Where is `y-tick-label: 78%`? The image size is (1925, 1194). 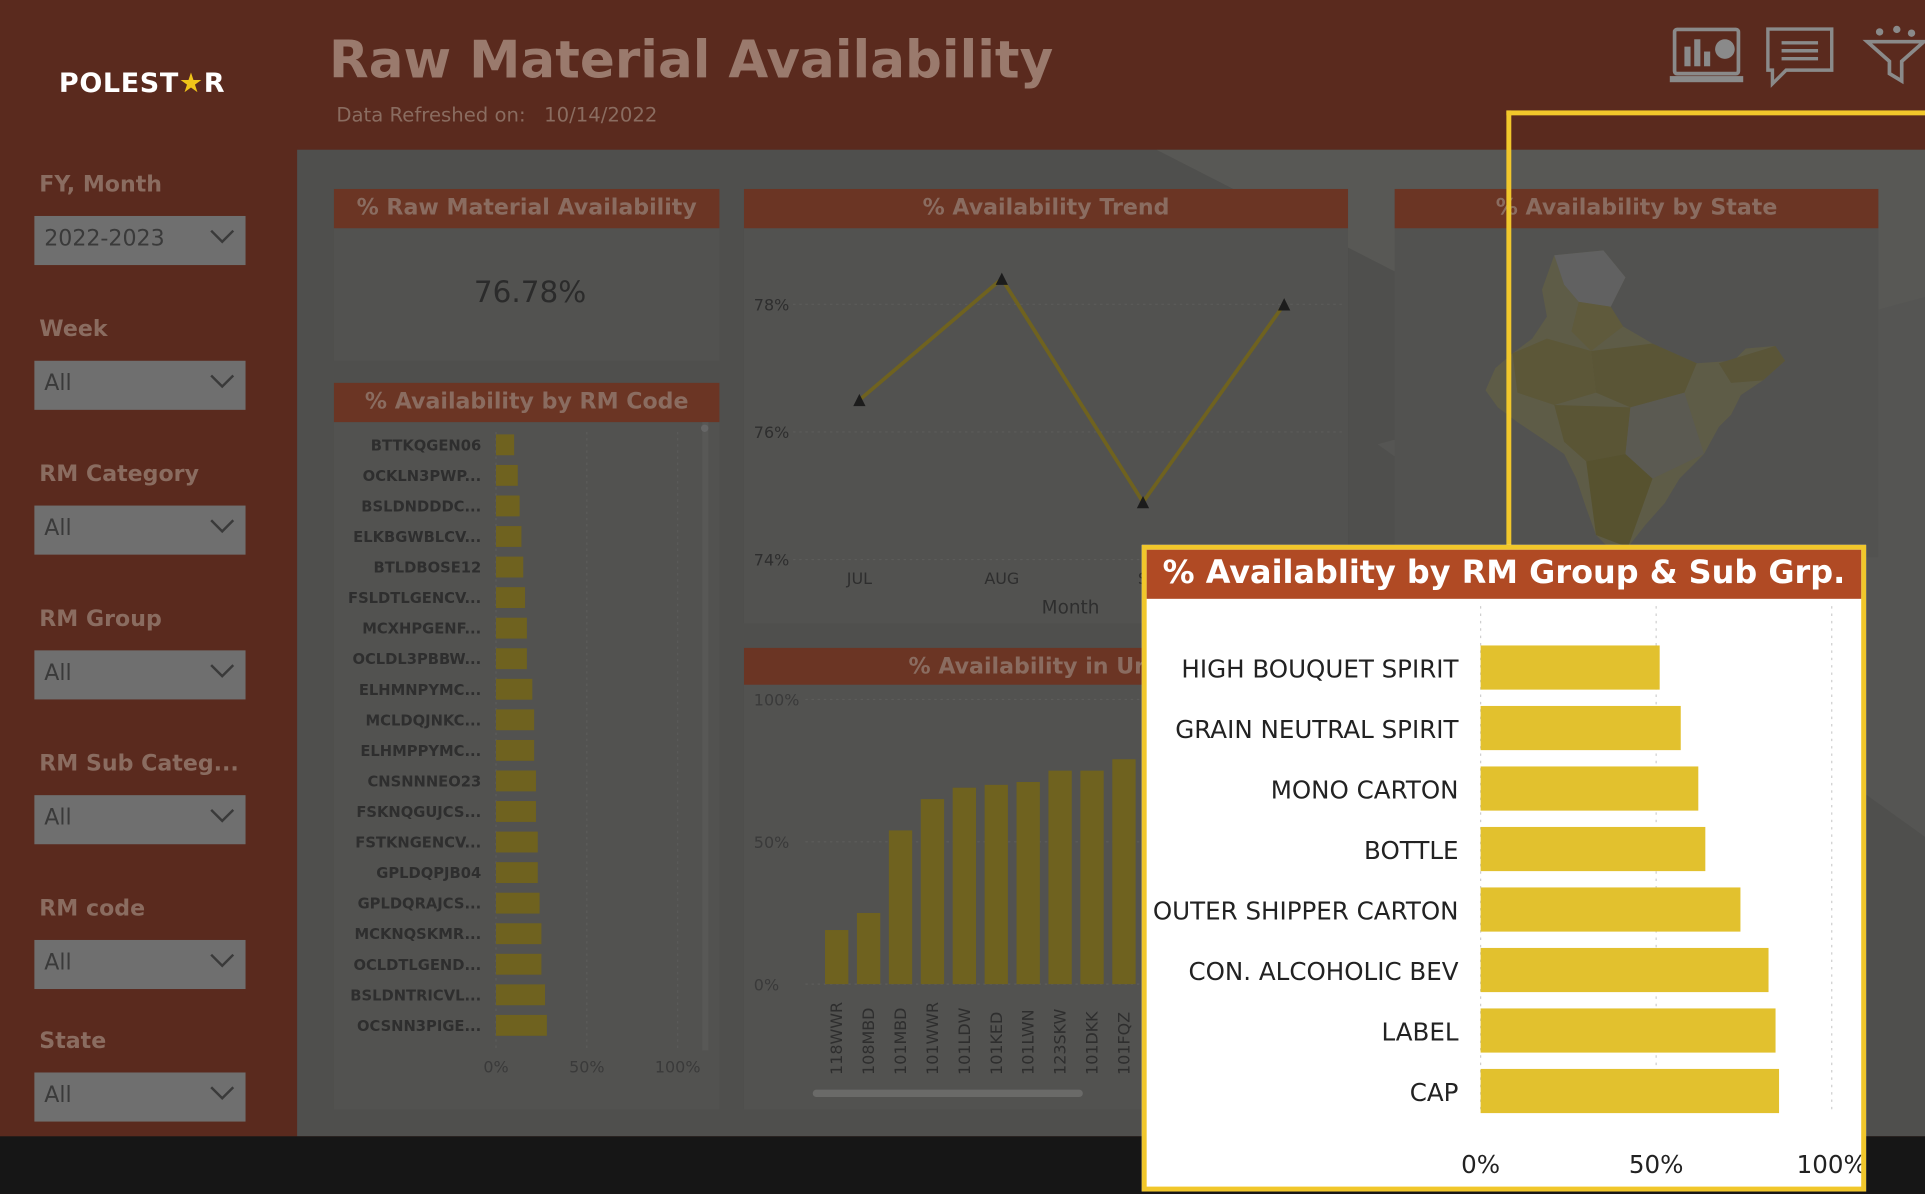 y-tick-label: 78% is located at coordinates (771, 304).